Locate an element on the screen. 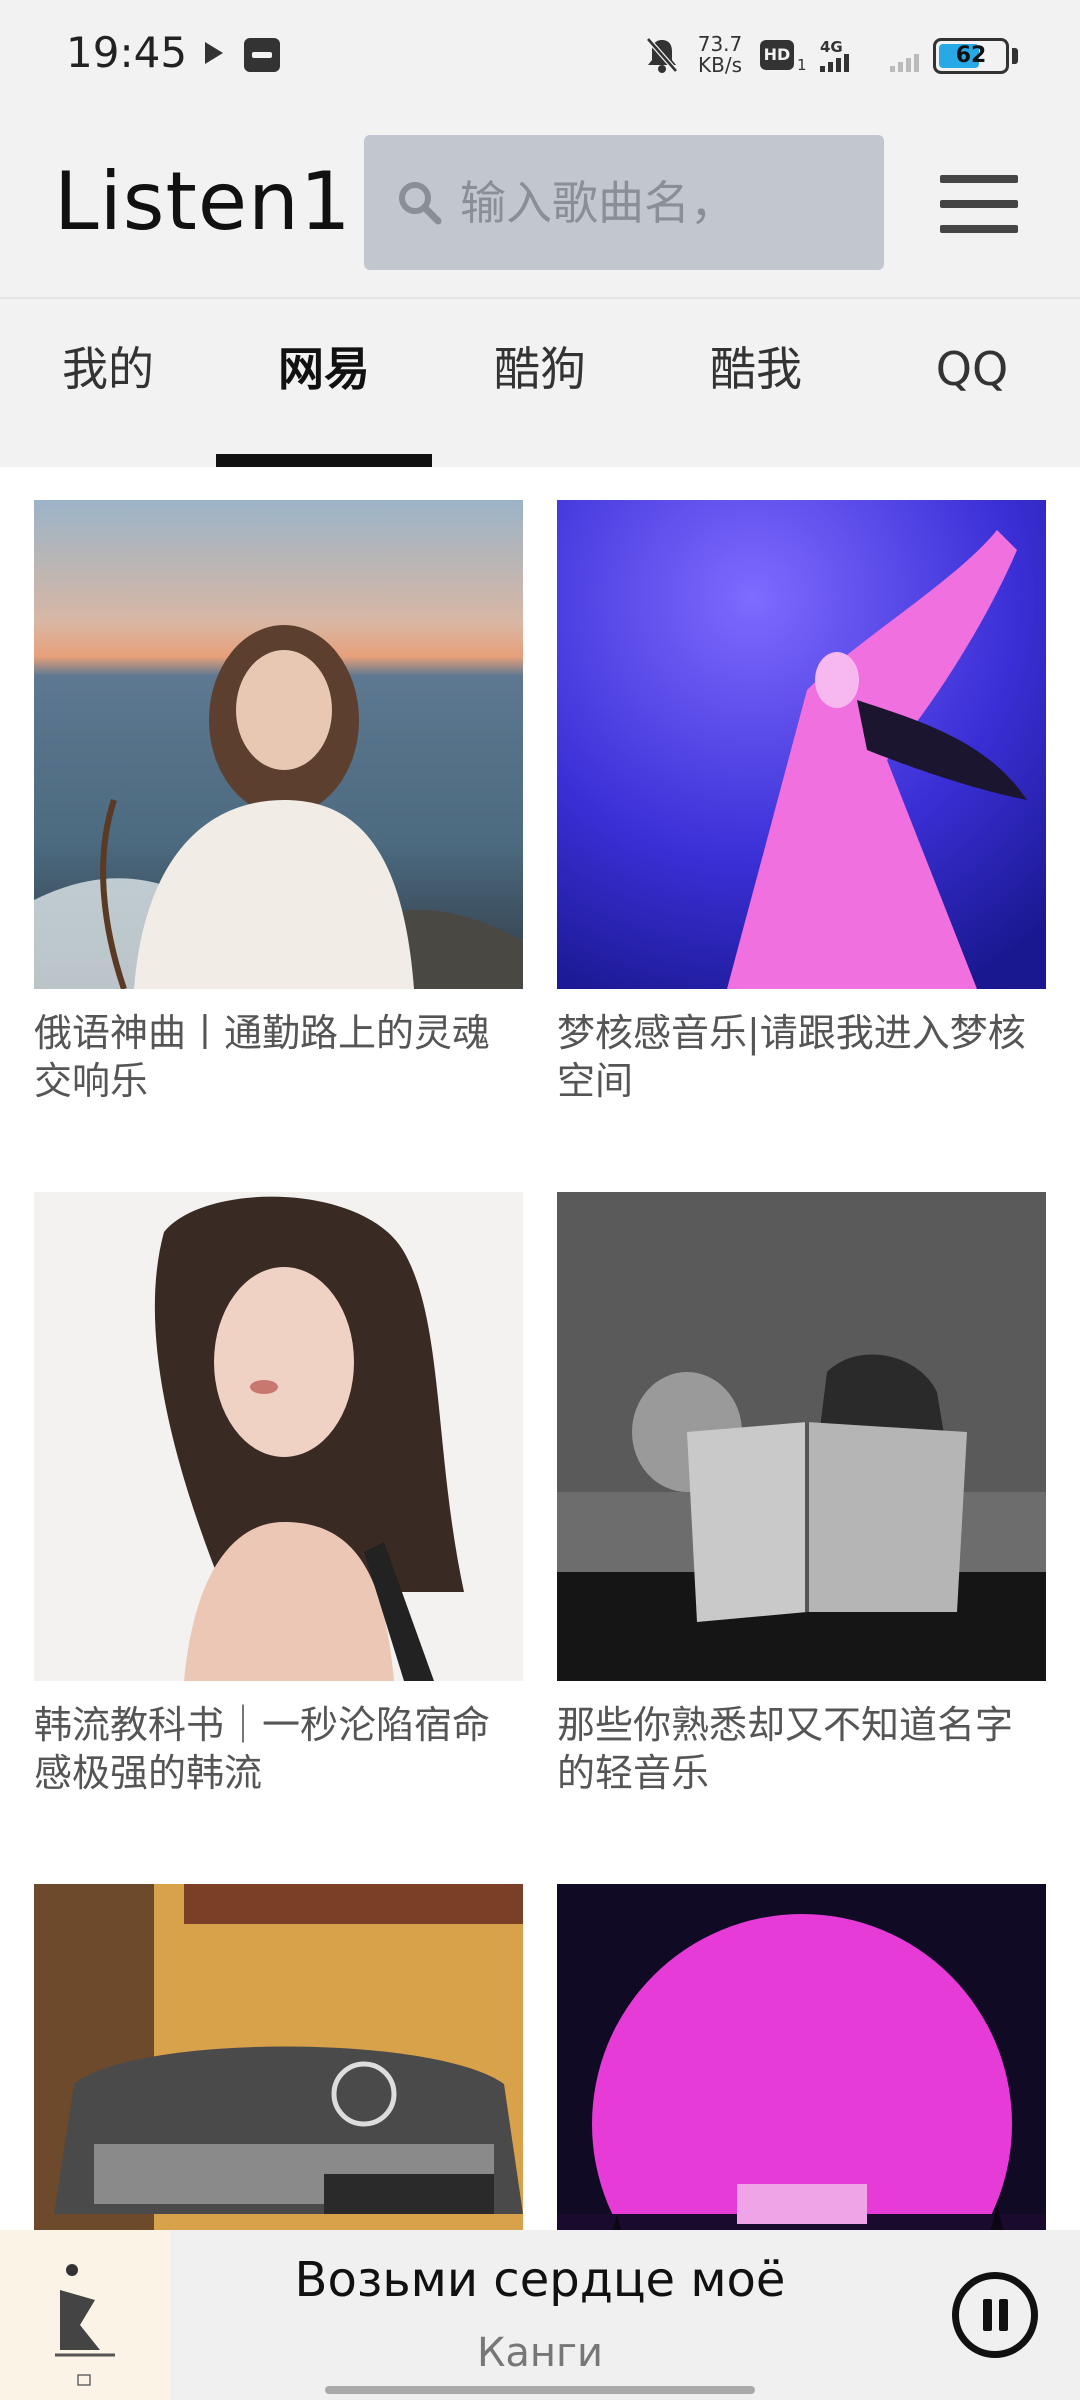 The height and width of the screenshot is (2400, 1080). secondary-signal-icon is located at coordinates (904, 63).